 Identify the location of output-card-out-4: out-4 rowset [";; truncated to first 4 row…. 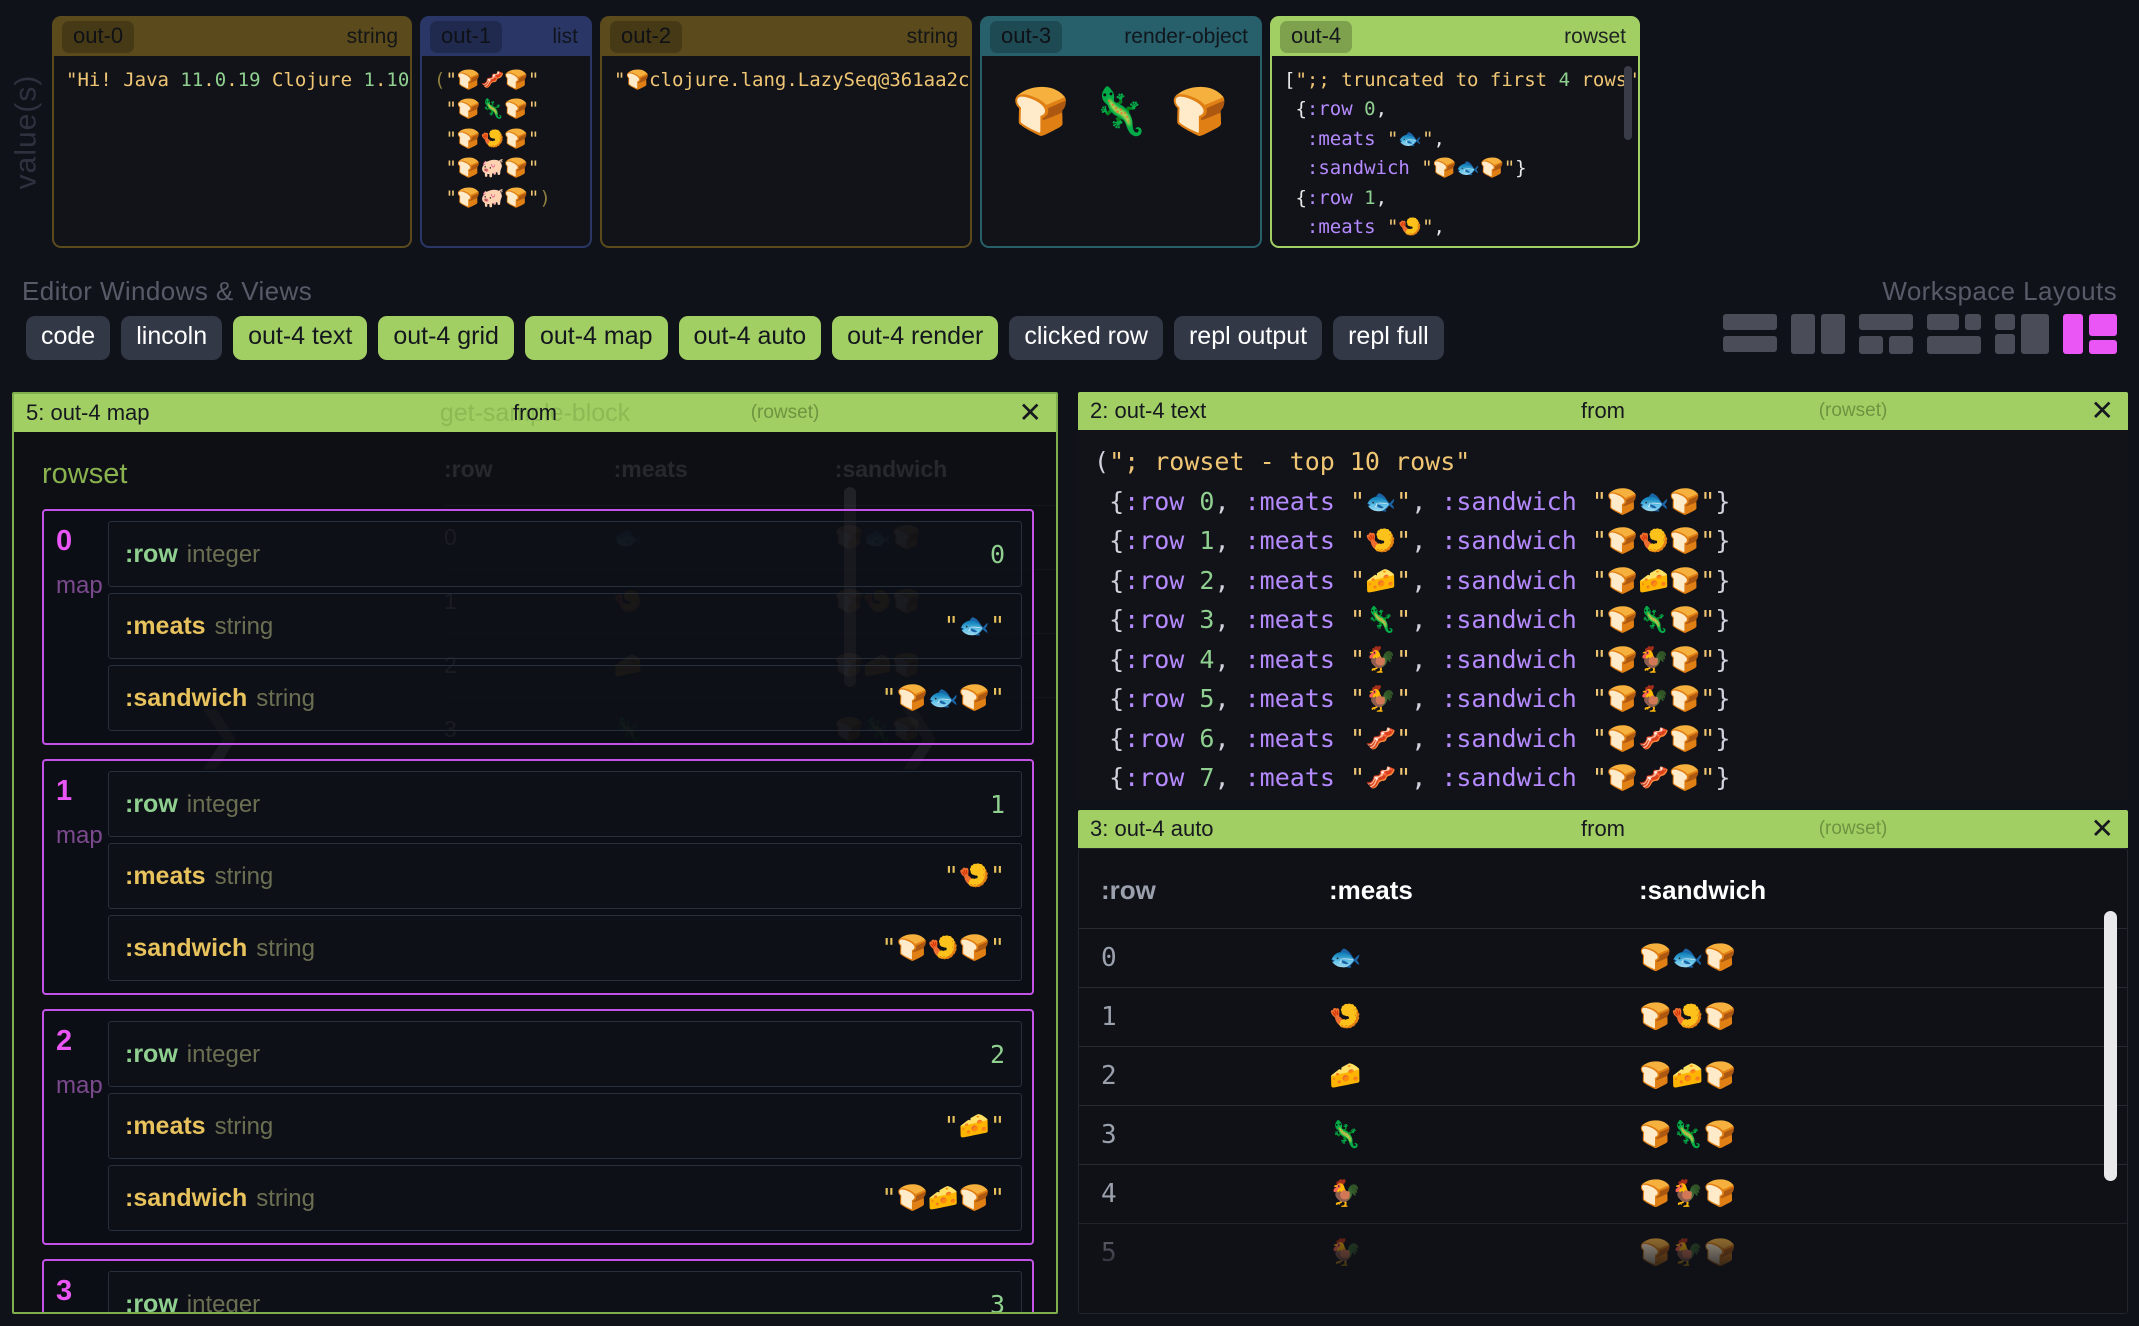
(1455, 132).